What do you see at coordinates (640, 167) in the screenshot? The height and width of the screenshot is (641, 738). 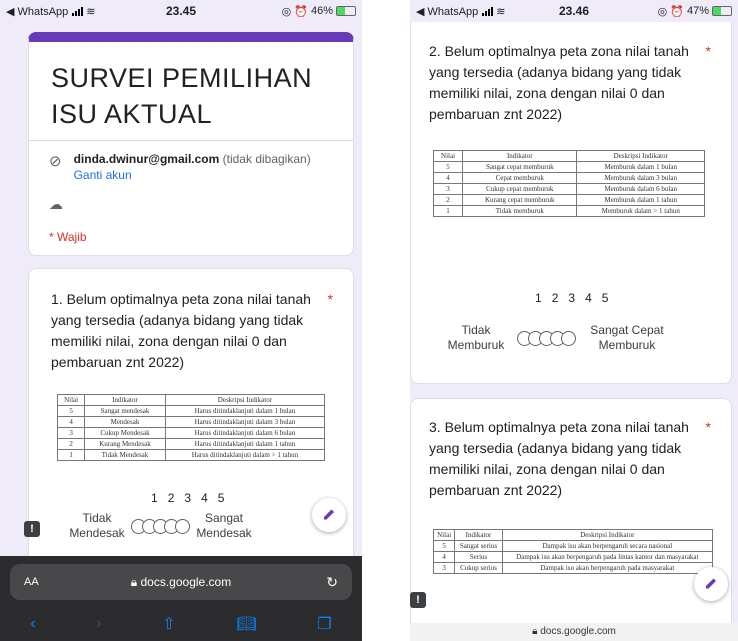 I see `table-cell: Memburuk dalam 1 bulan` at bounding box center [640, 167].